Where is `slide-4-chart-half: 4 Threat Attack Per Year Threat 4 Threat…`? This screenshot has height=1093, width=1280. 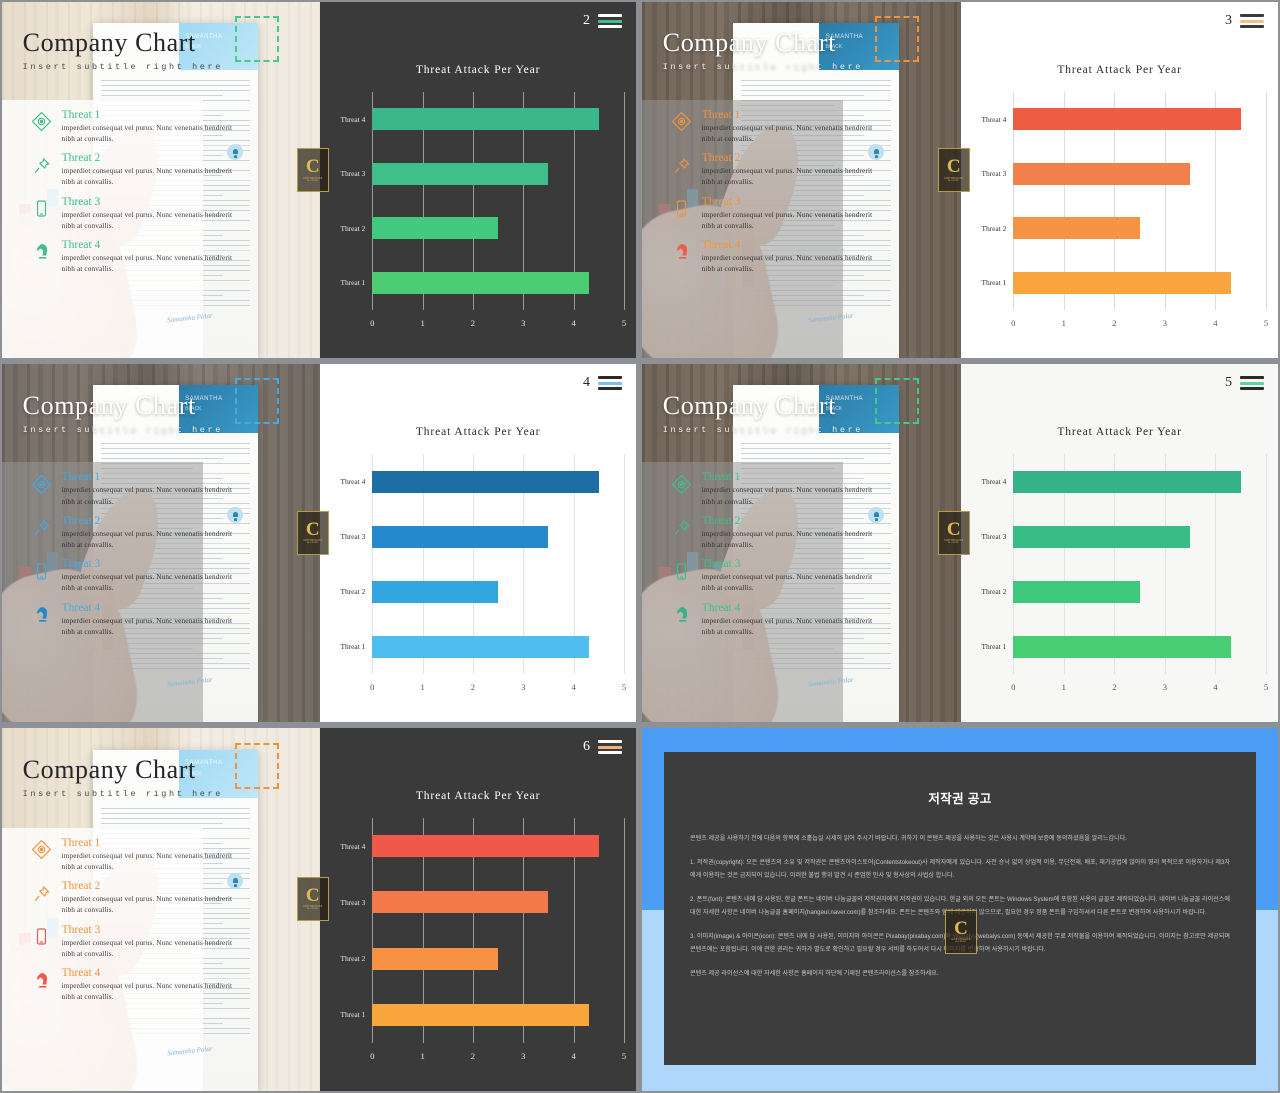 slide-4-chart-half: 4 Threat Attack Per Year Threat 4 Threat… is located at coordinates (478, 543).